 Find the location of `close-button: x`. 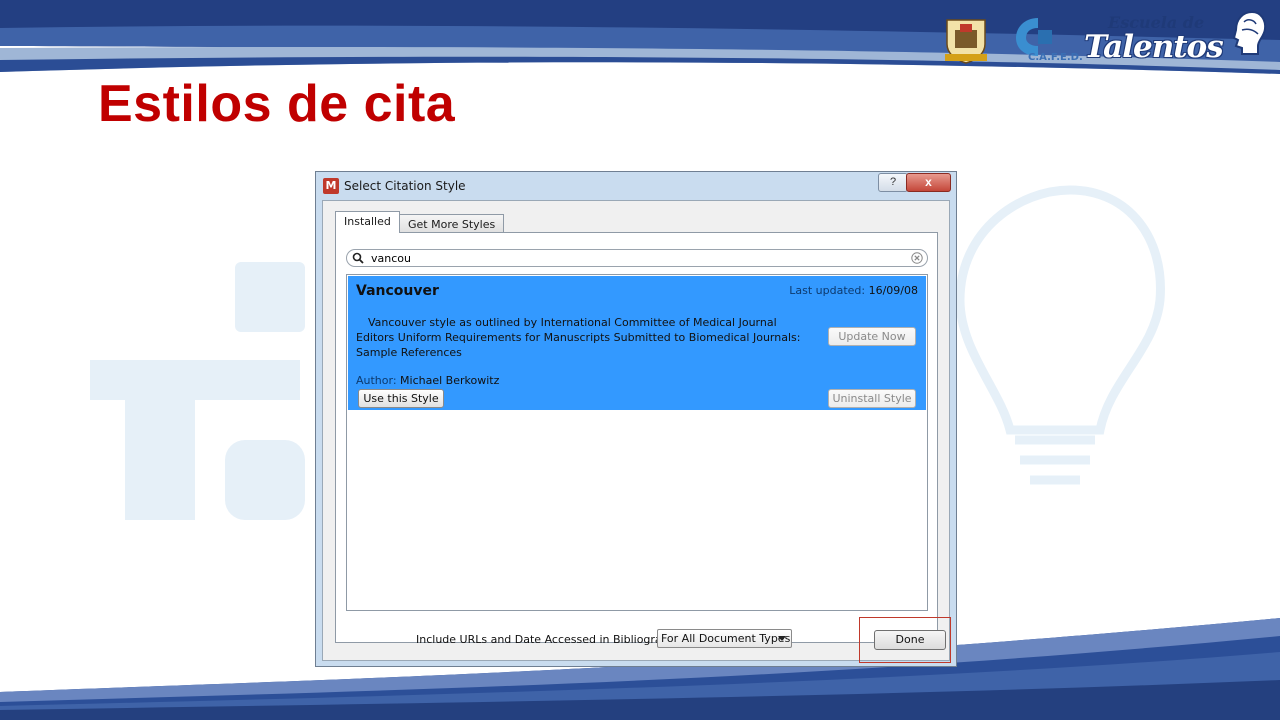

close-button: x is located at coordinates (928, 182).